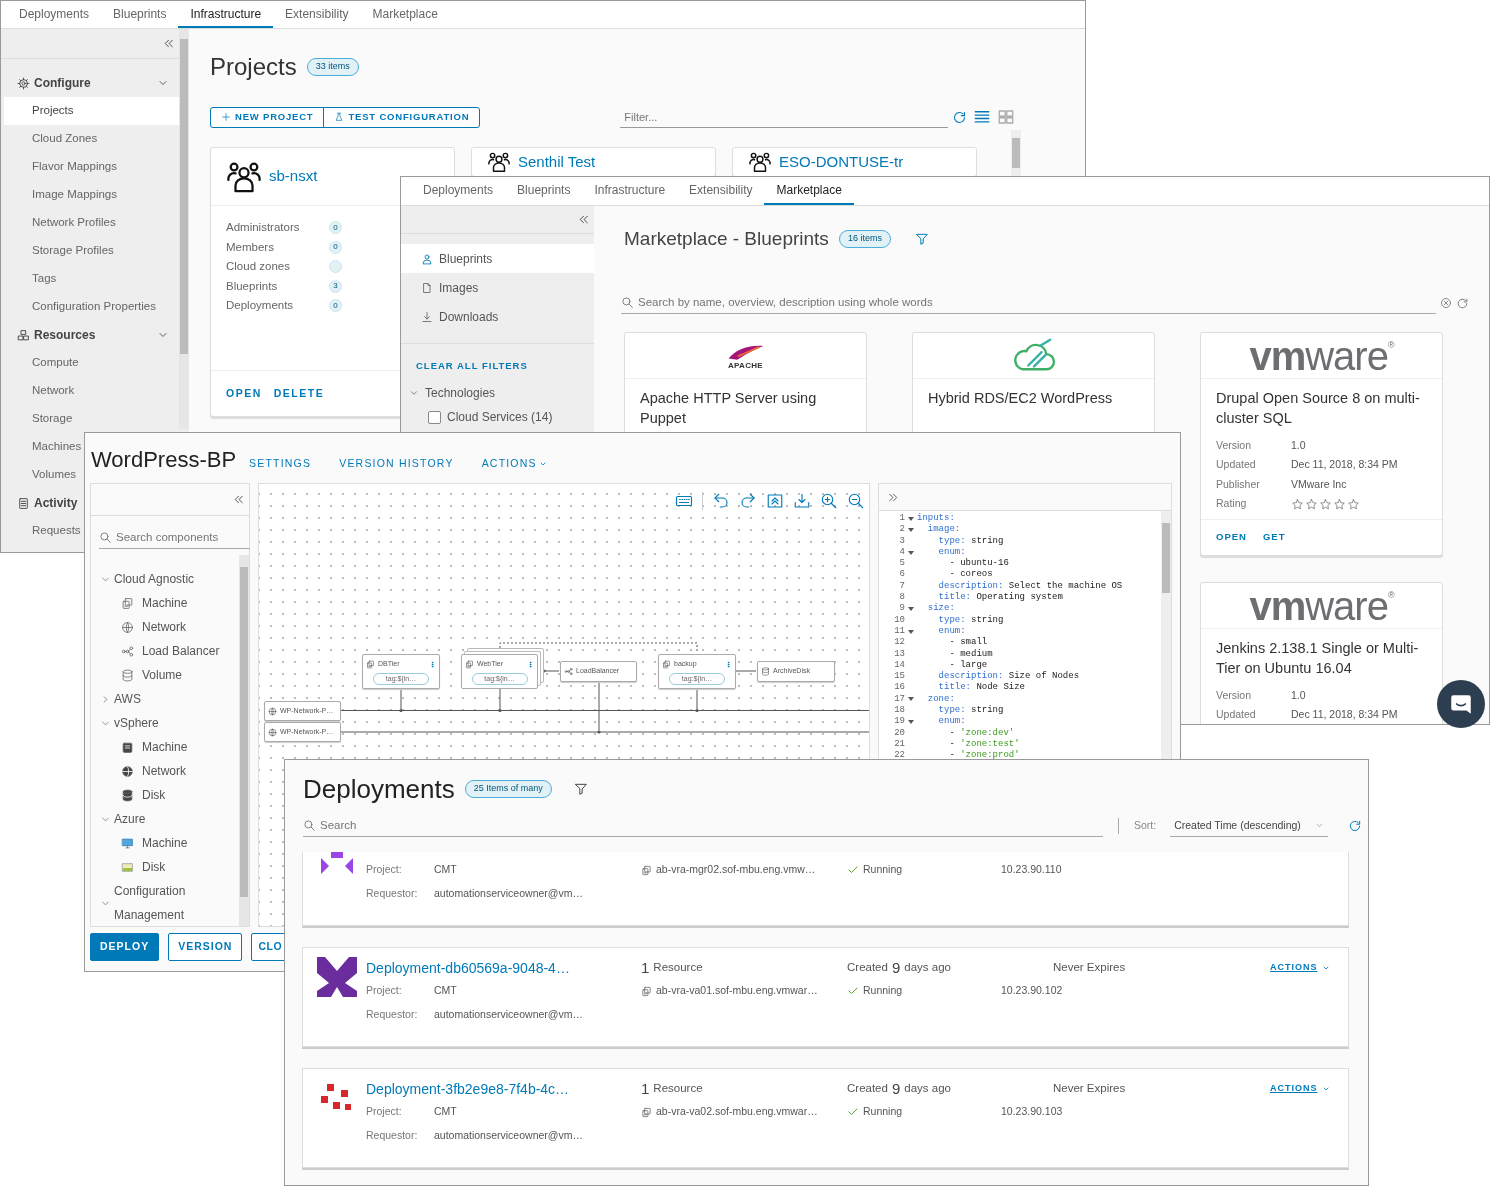 This screenshot has height=1186, width=1490. I want to click on line-number: 11, so click(899, 631).